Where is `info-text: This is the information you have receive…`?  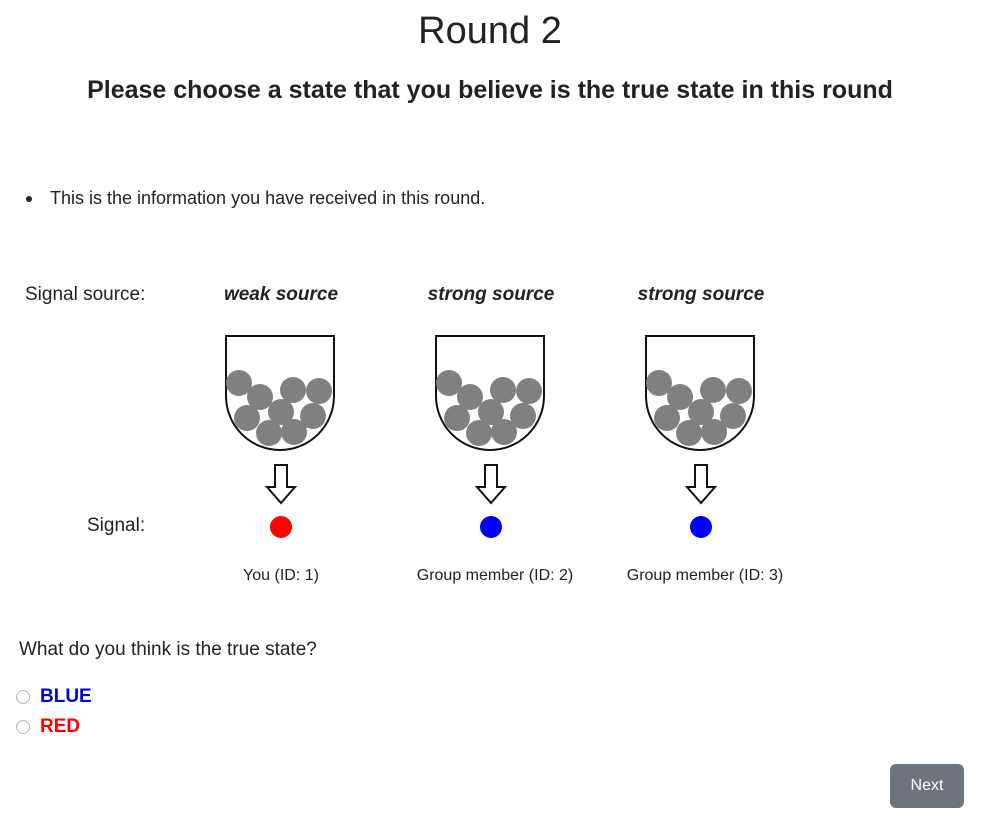
info-text: This is the information you have receive… is located at coordinates (268, 198).